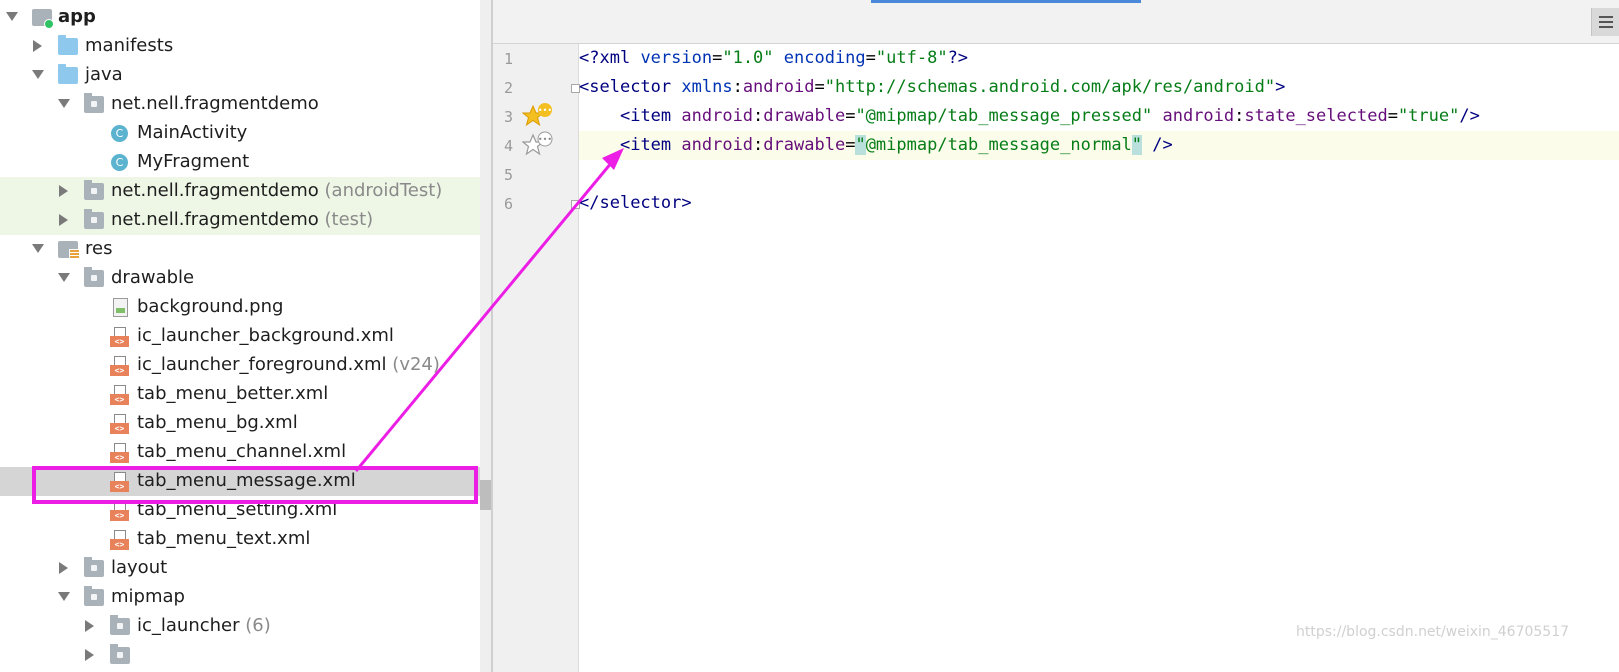 This screenshot has width=1619, height=672. Describe the element at coordinates (1006, 1) in the screenshot. I see `active-tab-indicator` at that location.